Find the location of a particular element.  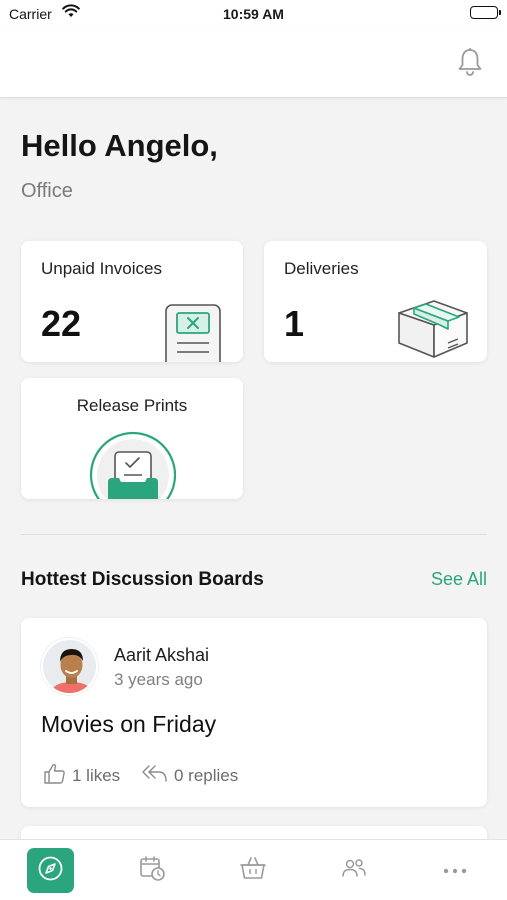

release-prints-label: Release Prints is located at coordinates (132, 405).